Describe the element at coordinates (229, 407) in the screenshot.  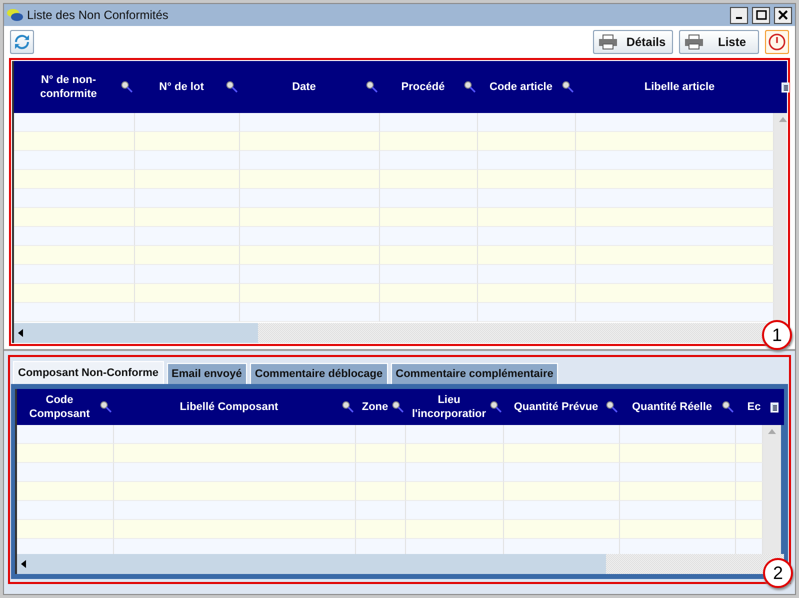
I see `column-header: Libellé Composant` at that location.